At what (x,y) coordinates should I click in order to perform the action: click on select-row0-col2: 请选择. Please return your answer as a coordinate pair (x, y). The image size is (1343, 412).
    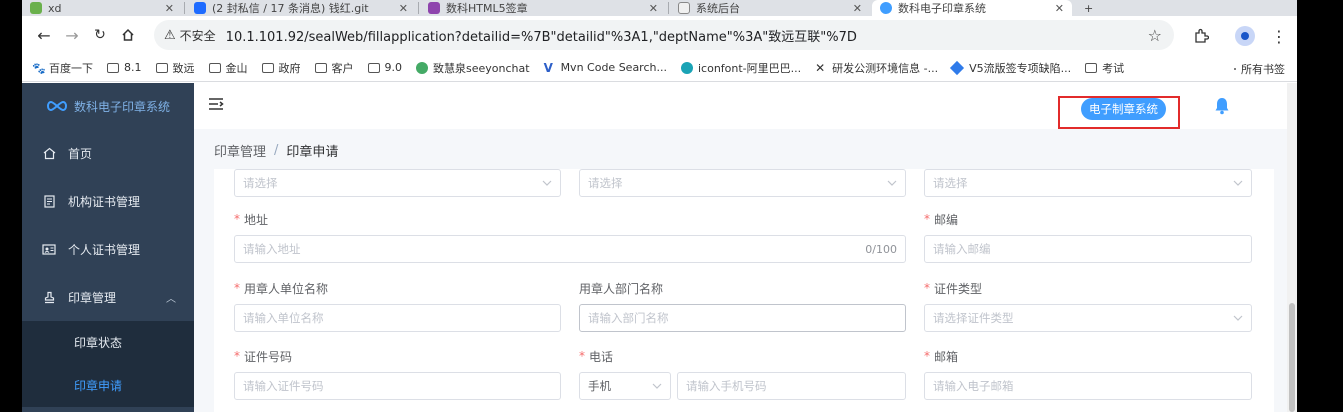
    Looking at the image, I should click on (742, 183).